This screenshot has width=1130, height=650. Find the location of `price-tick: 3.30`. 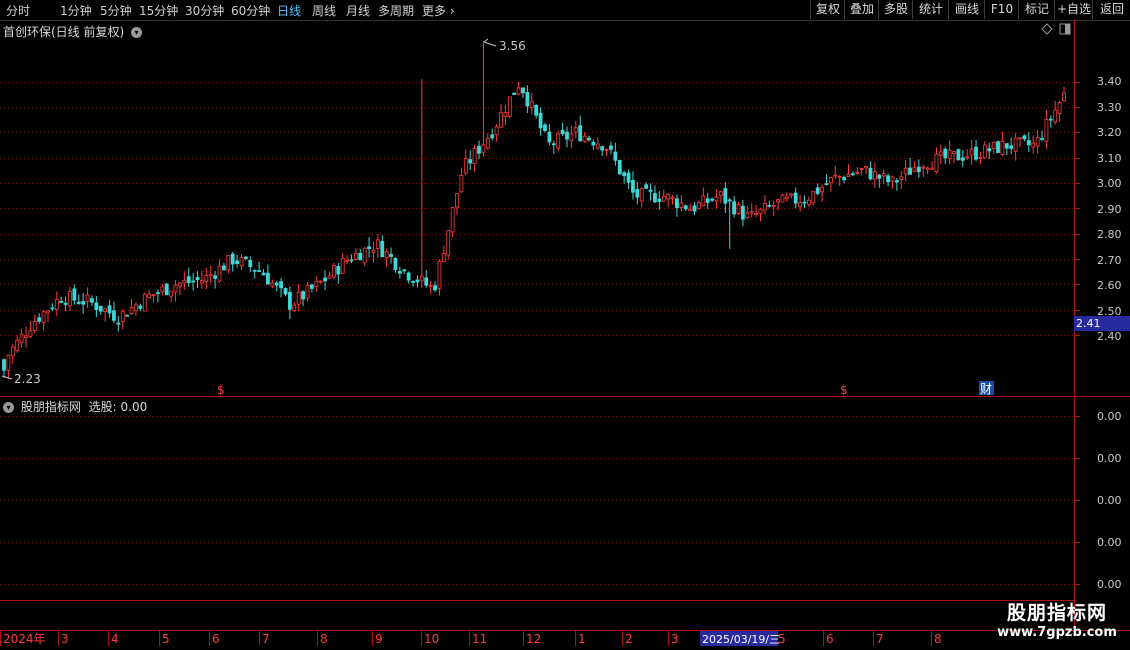

price-tick: 3.30 is located at coordinates (1109, 107).